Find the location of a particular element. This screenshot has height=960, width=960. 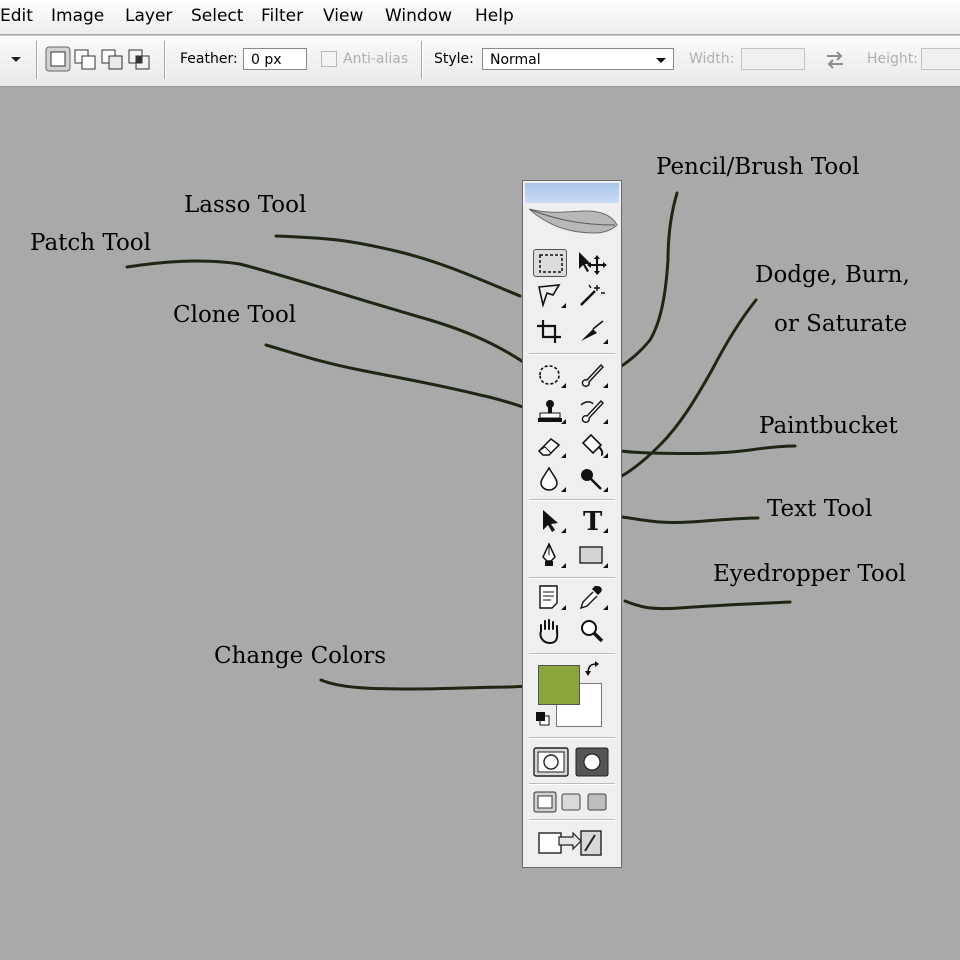

standard-mode-button is located at coordinates (551, 762).